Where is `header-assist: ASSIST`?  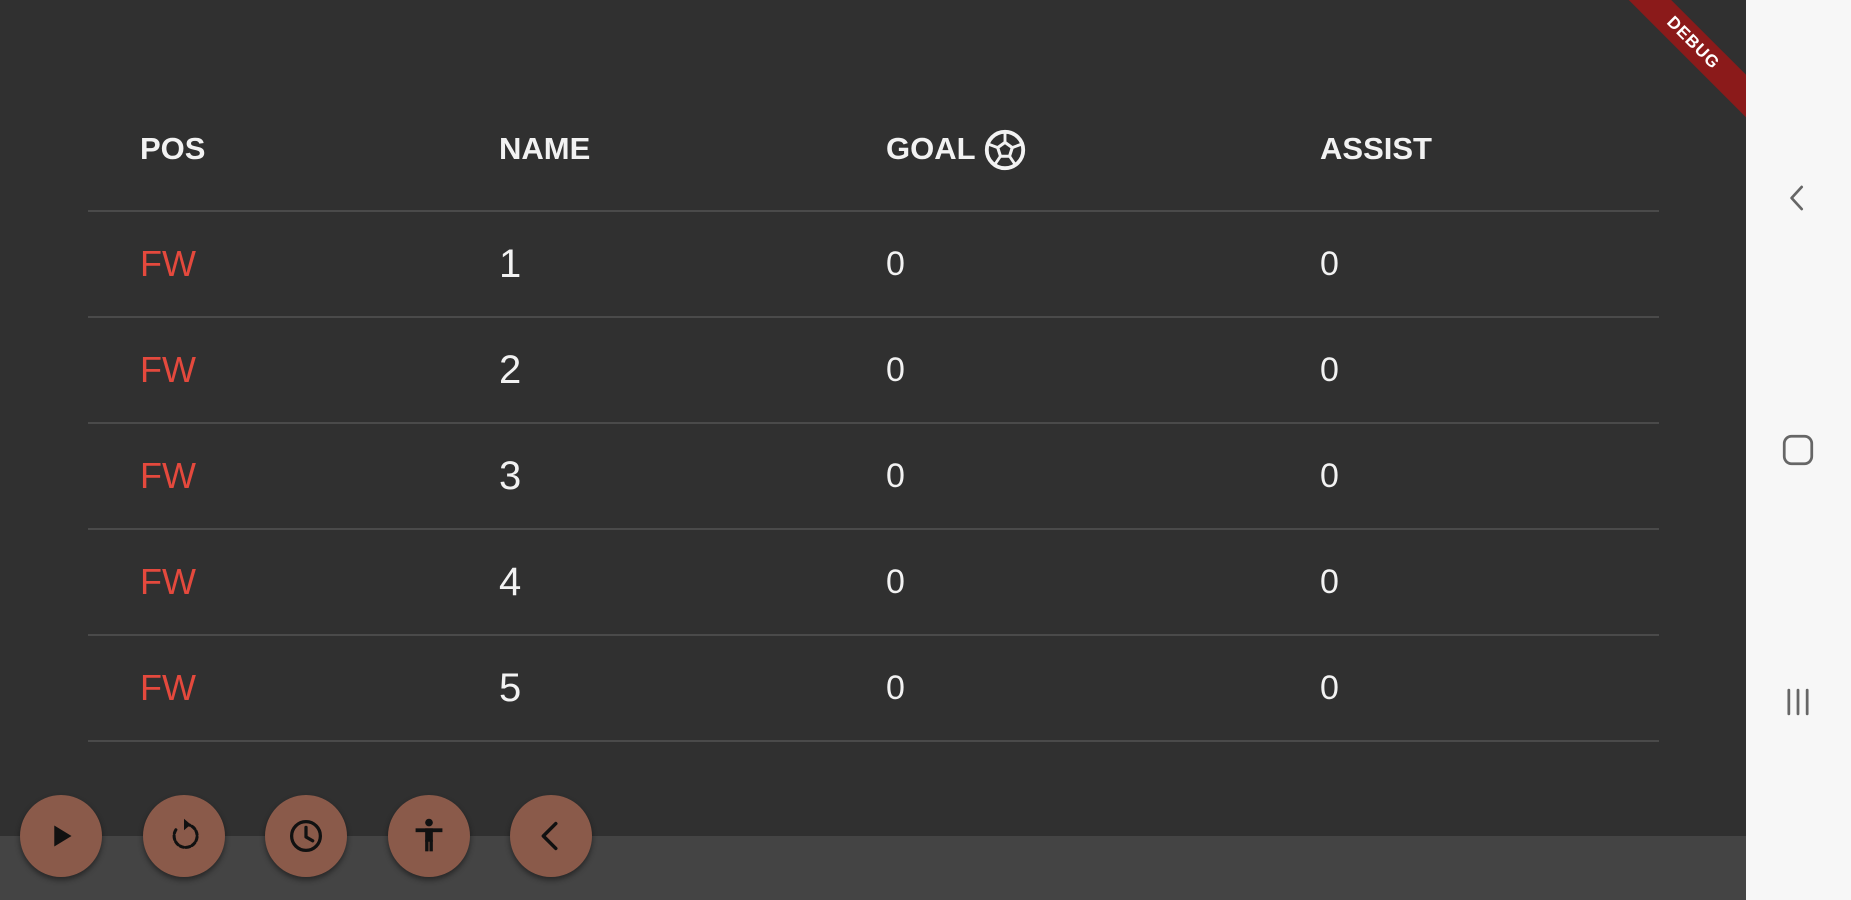 header-assist: ASSIST is located at coordinates (1376, 148).